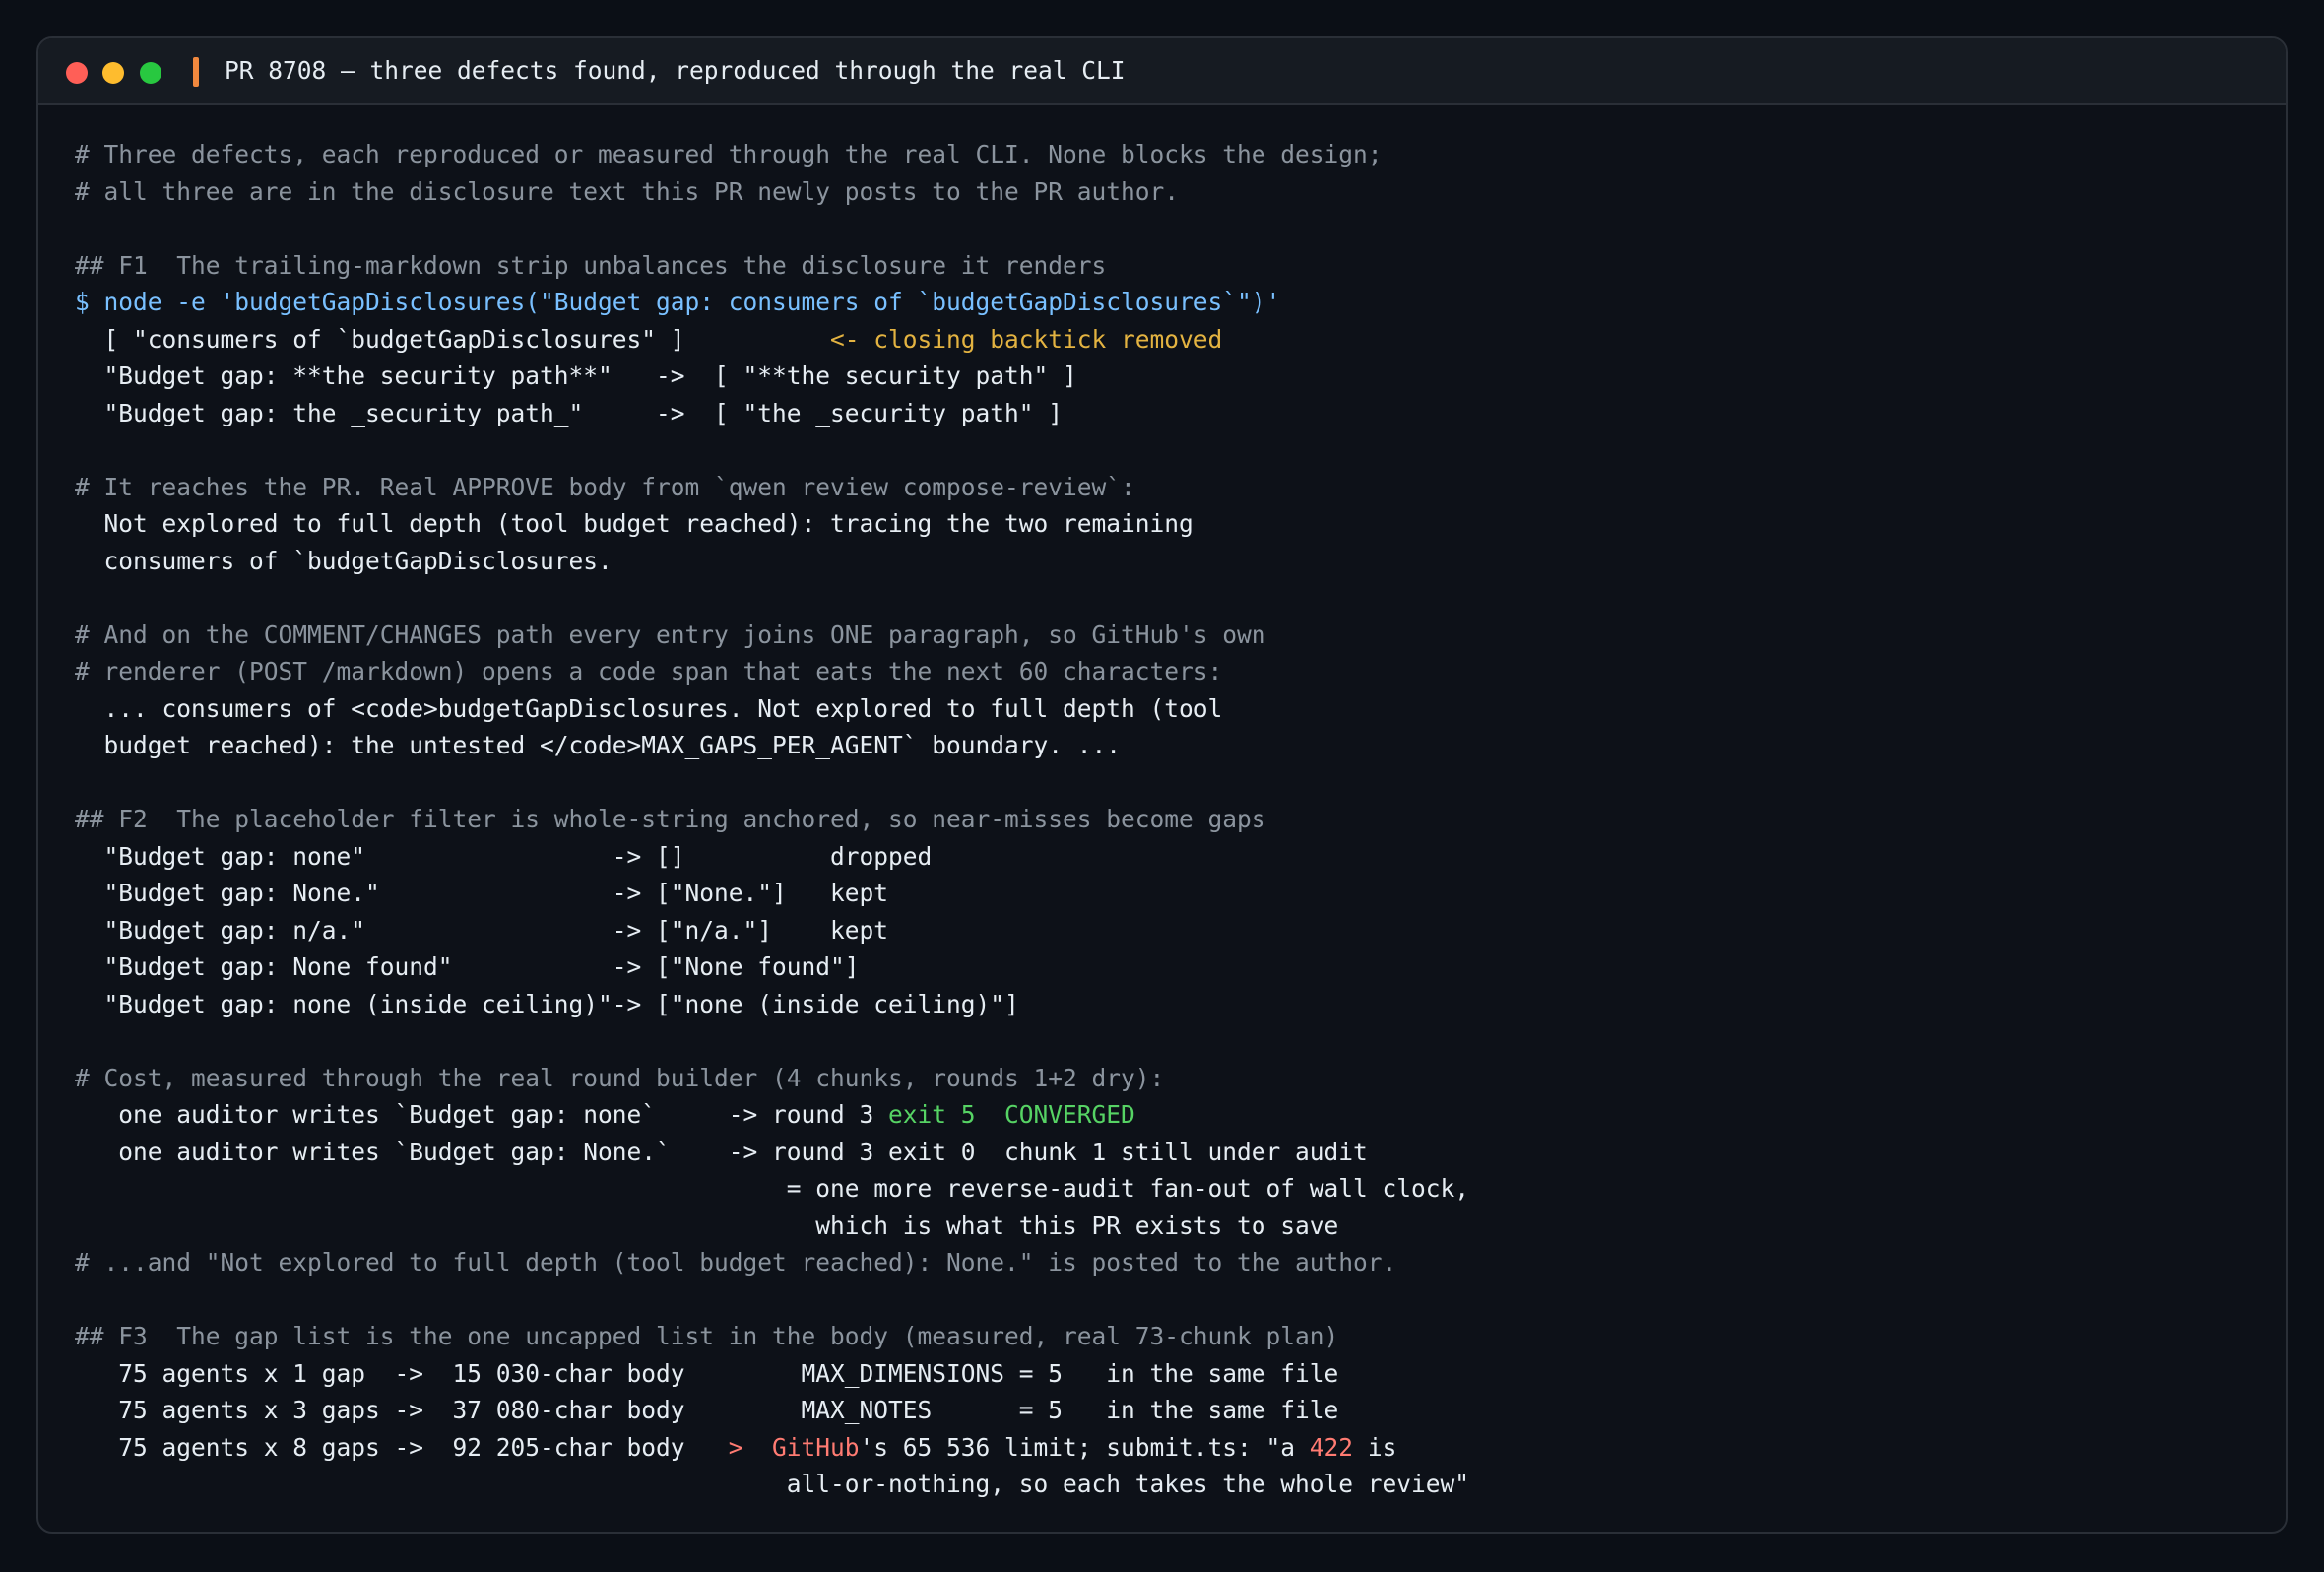 Image resolution: width=2324 pixels, height=1572 pixels. Describe the element at coordinates (1332, 1447) in the screenshot. I see `terminal-text: 422` at that location.